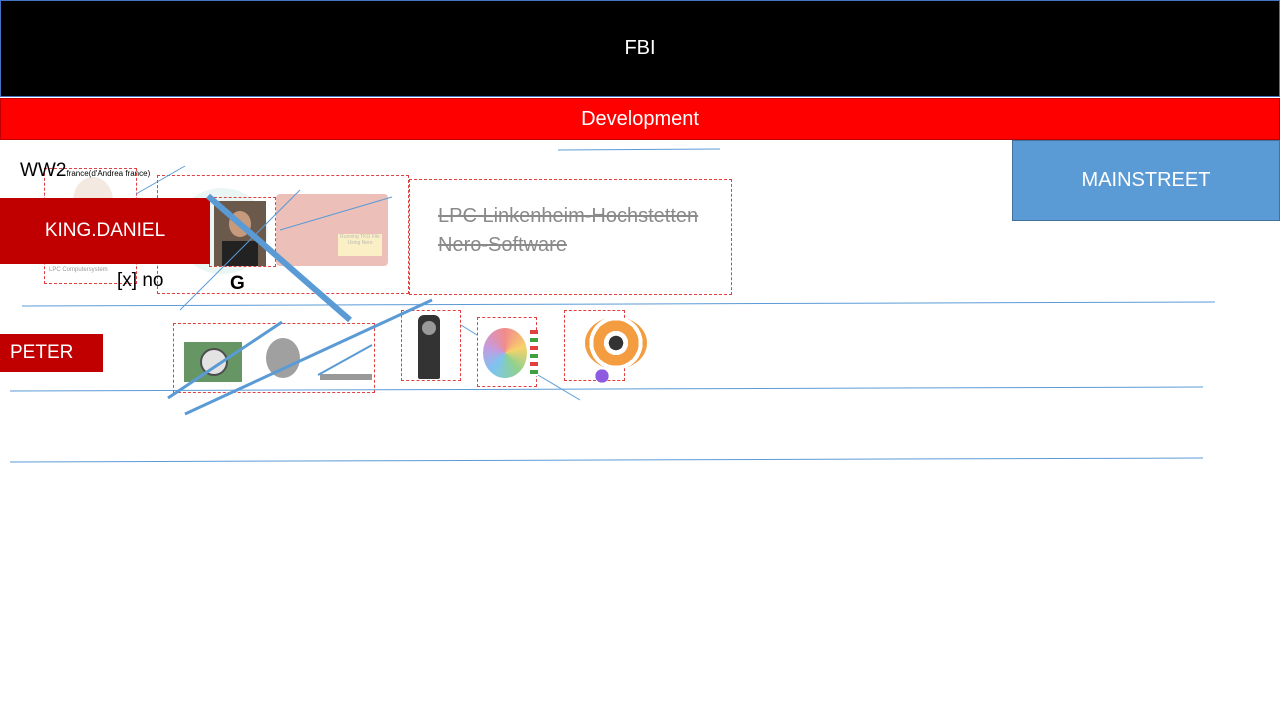 This screenshot has width=1280, height=720. What do you see at coordinates (358, 290) in the screenshot?
I see `connector-lines` at bounding box center [358, 290].